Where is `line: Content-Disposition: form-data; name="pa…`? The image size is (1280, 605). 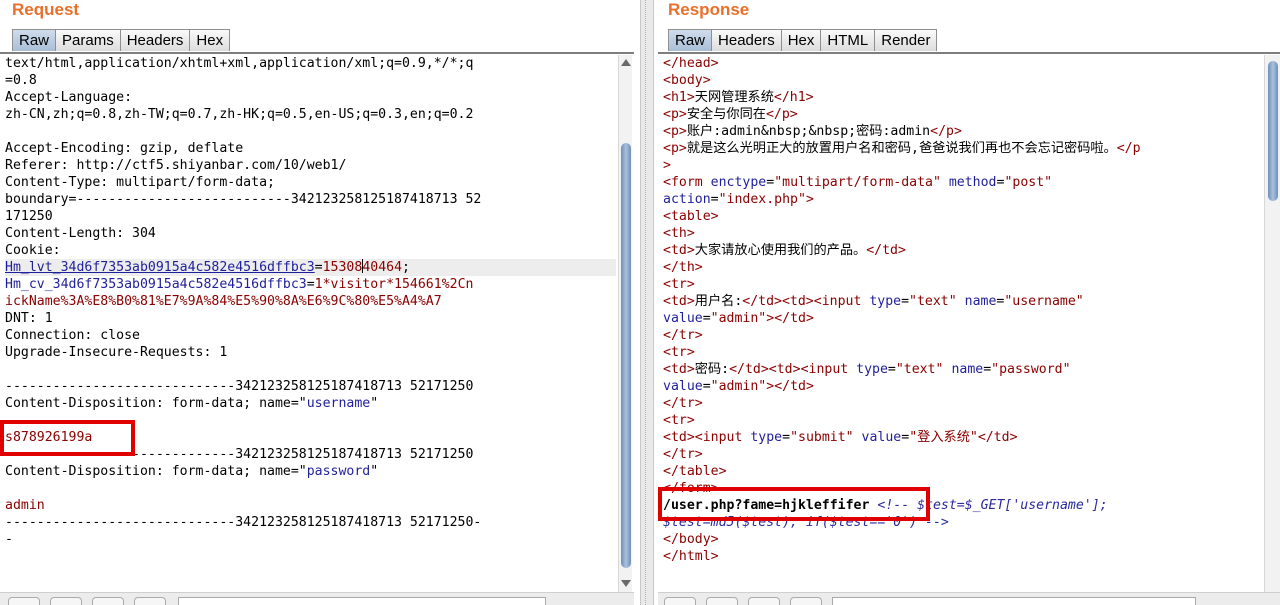 line: Content-Disposition: form-data; name="pa… is located at coordinates (310, 471).